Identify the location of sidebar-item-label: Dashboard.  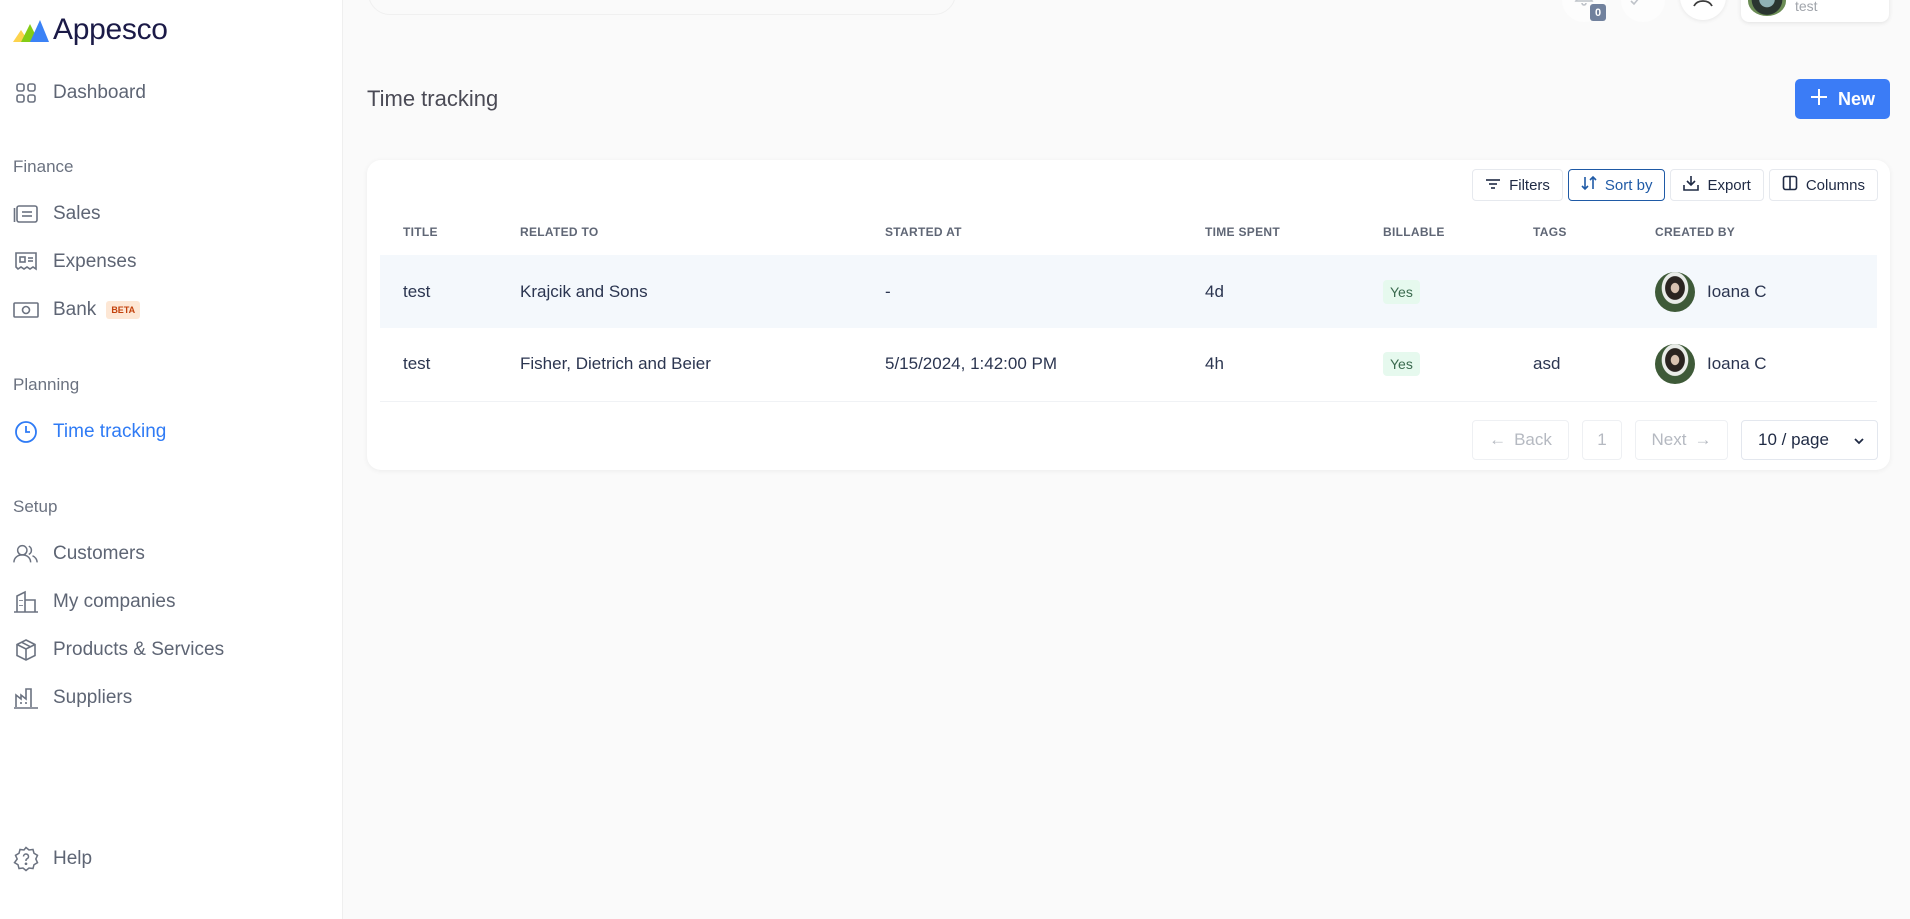
(99, 92).